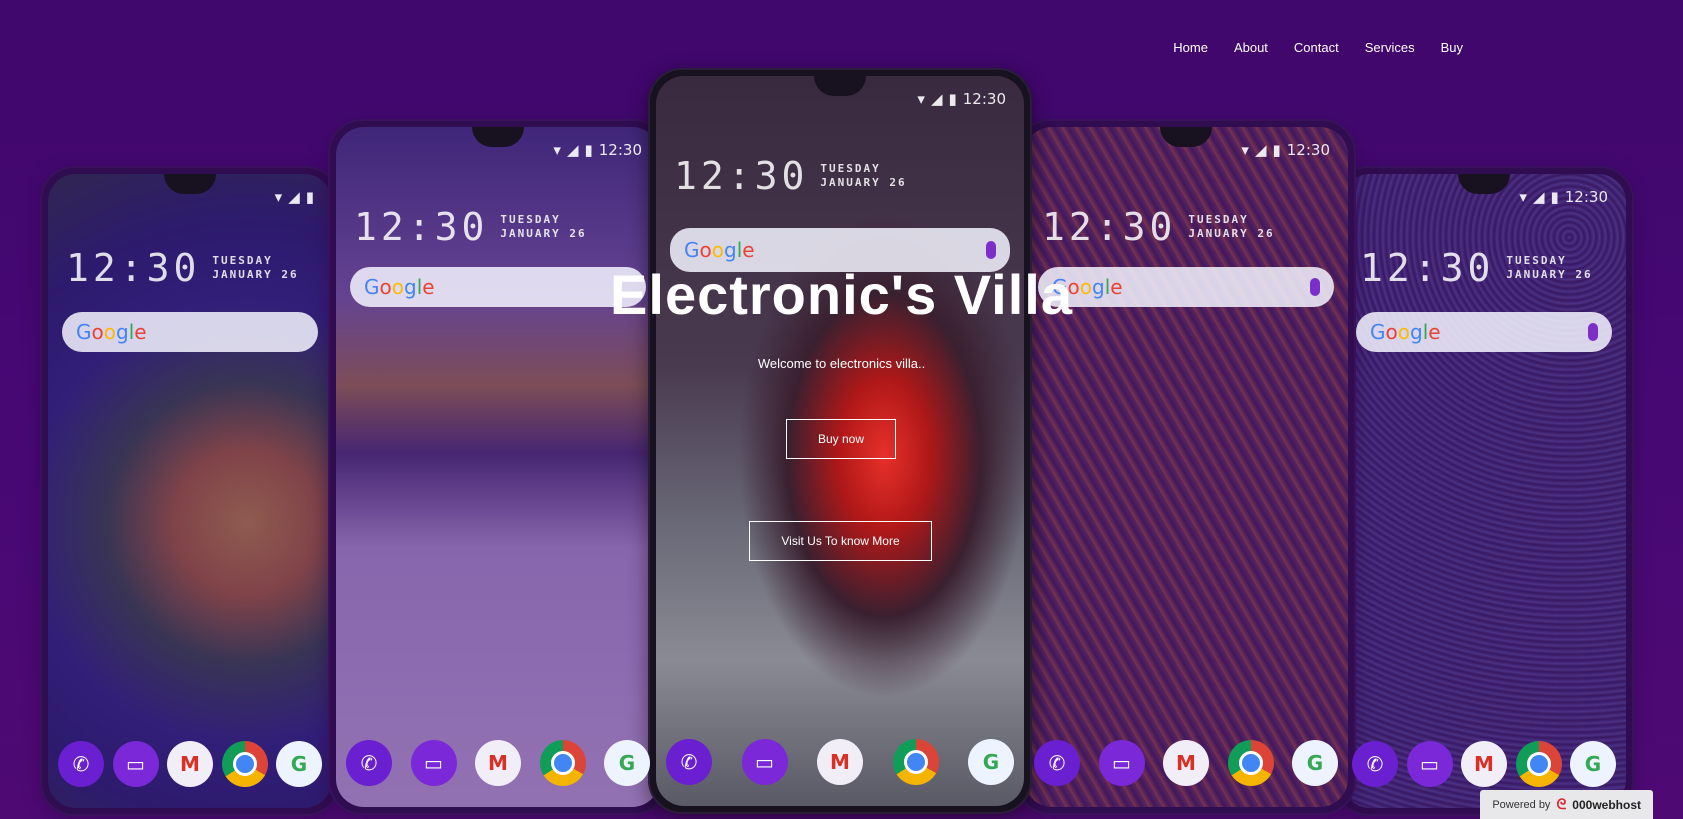  Describe the element at coordinates (841, 363) in the screenshot. I see `hero-subtitle: Welcome to electronics villa..` at that location.